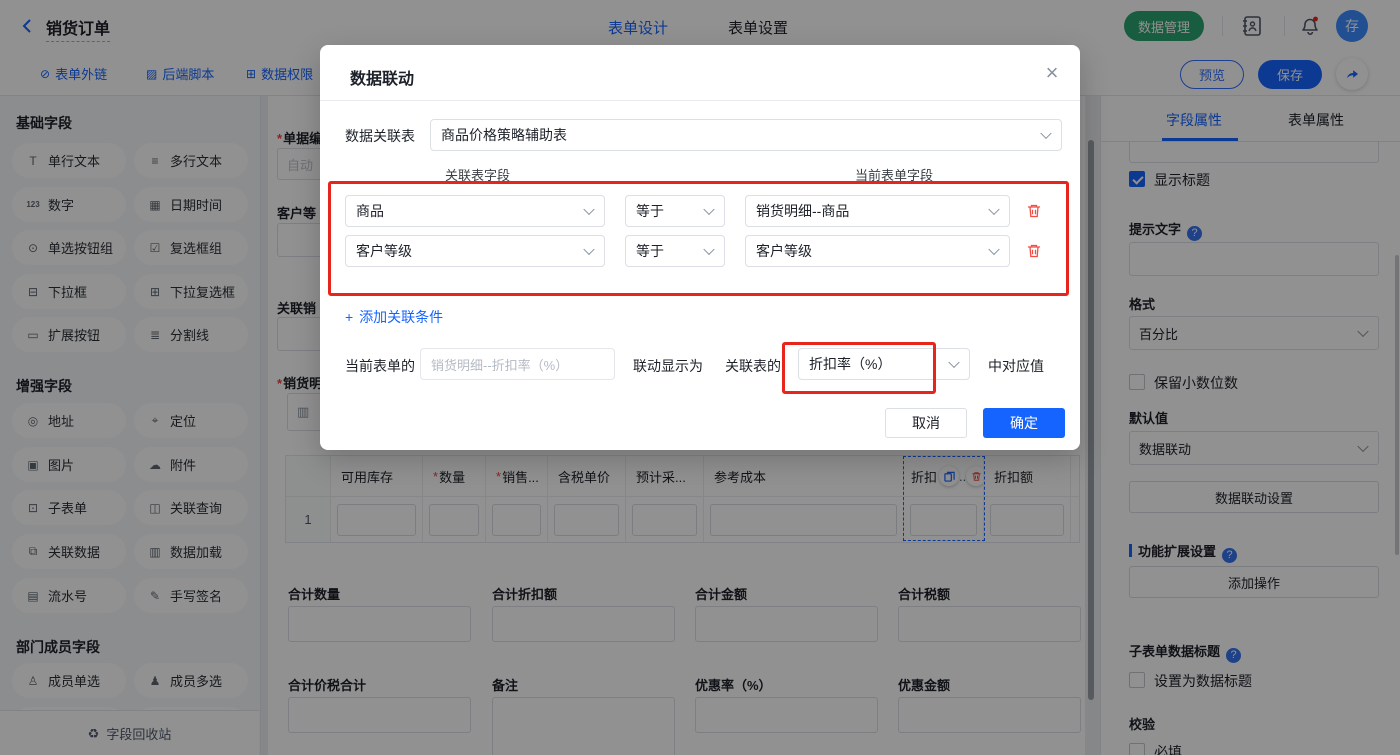 This screenshot has width=1400, height=755. What do you see at coordinates (1052, 73) in the screenshot?
I see `close-icon: ×` at bounding box center [1052, 73].